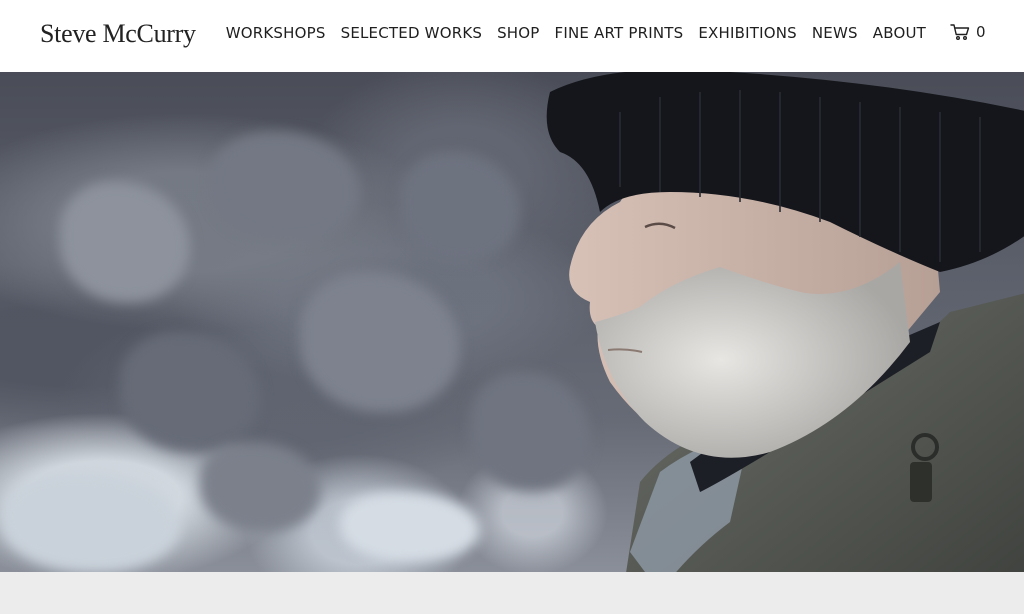  I want to click on nav-selected-works: SELECTED WORKS, so click(411, 33).